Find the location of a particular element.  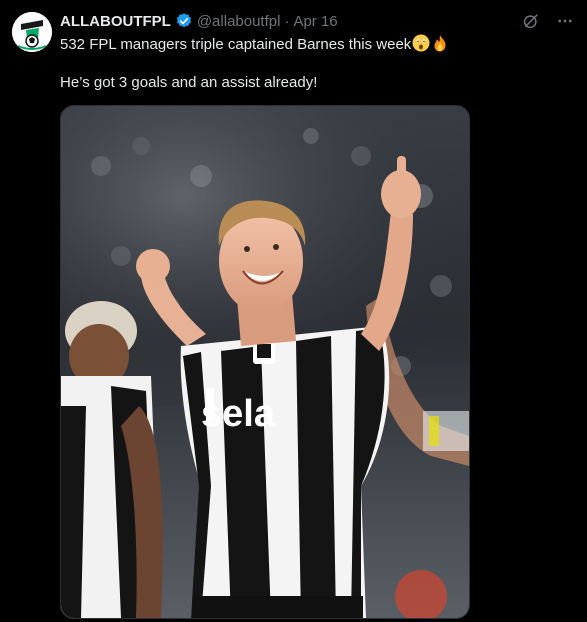

more-options-icon is located at coordinates (565, 21).